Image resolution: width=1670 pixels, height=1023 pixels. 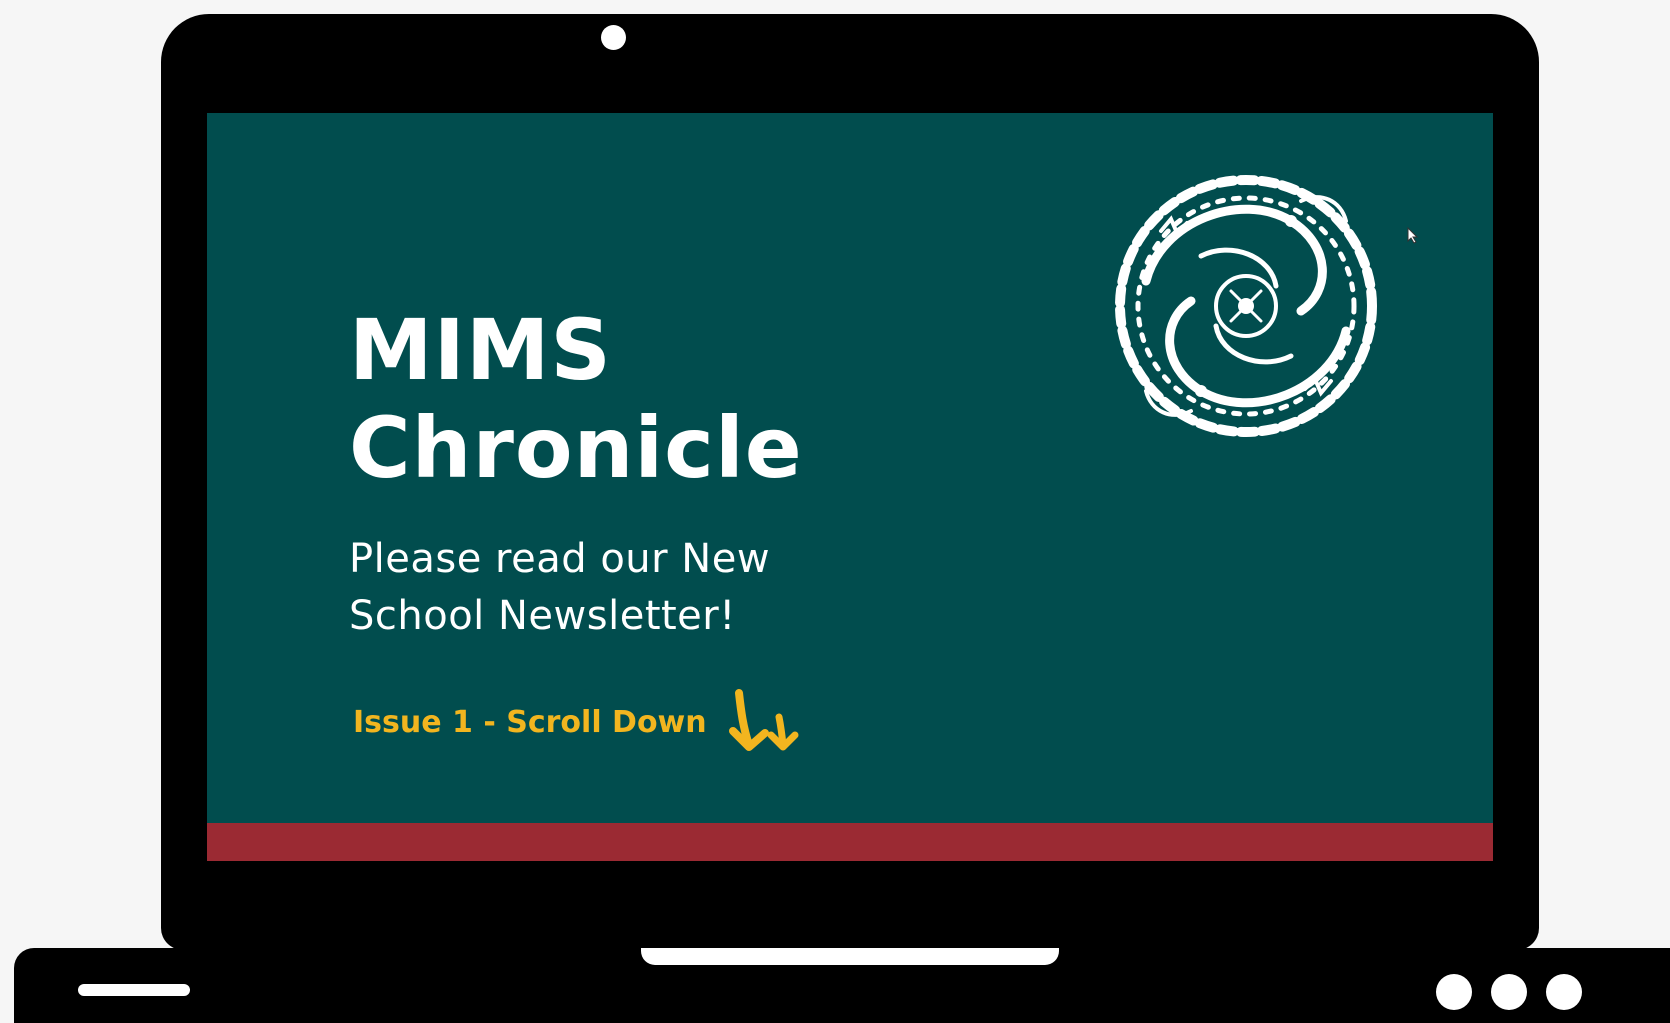 I want to click on newsletter-title: MIMS Chronicle, so click(x=576, y=399).